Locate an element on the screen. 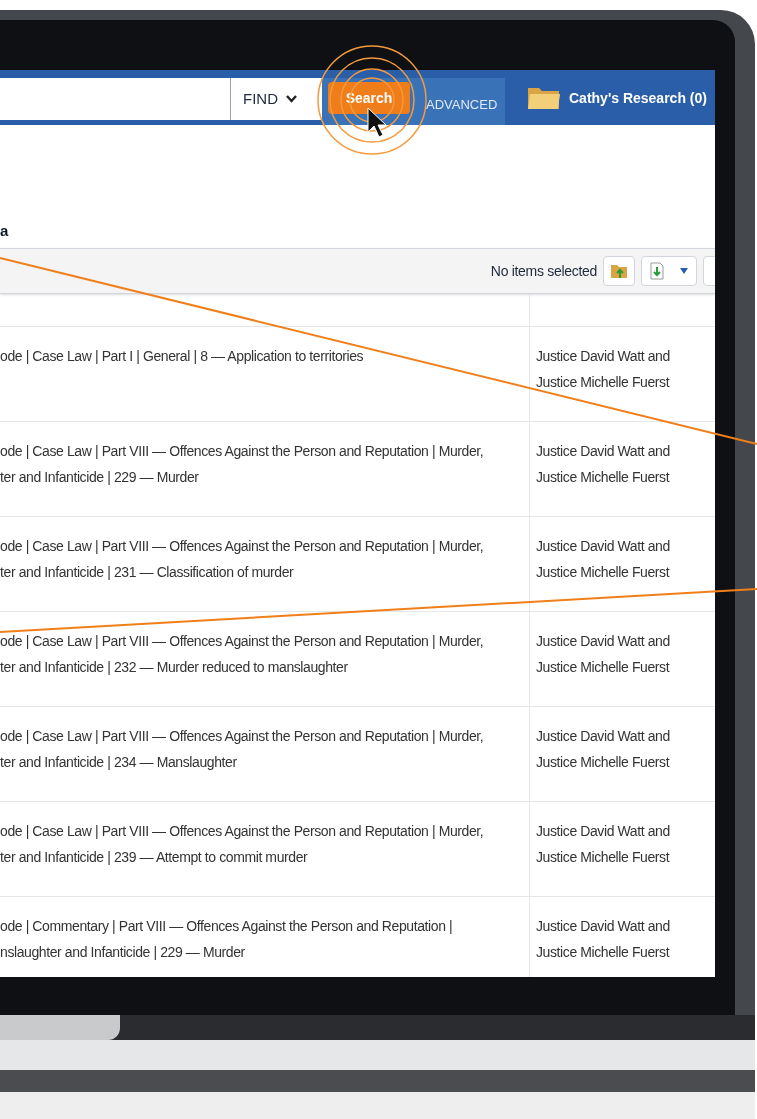  document-title-cell: ode | Case Law | Part VIII — Offences Against the Person and Reputation | Murder, ter and Infanticide | 234 — Manslaughter is located at coordinates (265, 754).